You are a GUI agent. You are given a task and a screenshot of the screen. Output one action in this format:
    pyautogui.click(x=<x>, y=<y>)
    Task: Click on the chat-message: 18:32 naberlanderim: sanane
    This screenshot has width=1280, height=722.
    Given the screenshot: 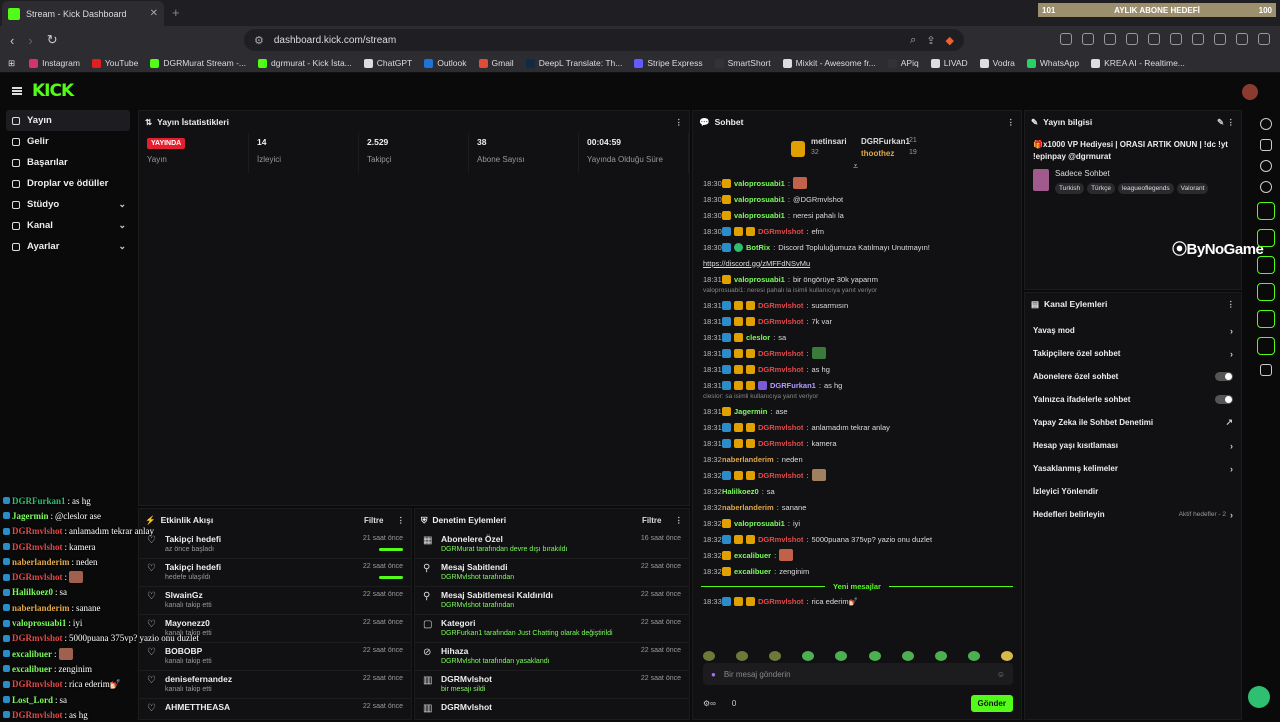 What is the action you would take?
    pyautogui.click(x=857, y=507)
    